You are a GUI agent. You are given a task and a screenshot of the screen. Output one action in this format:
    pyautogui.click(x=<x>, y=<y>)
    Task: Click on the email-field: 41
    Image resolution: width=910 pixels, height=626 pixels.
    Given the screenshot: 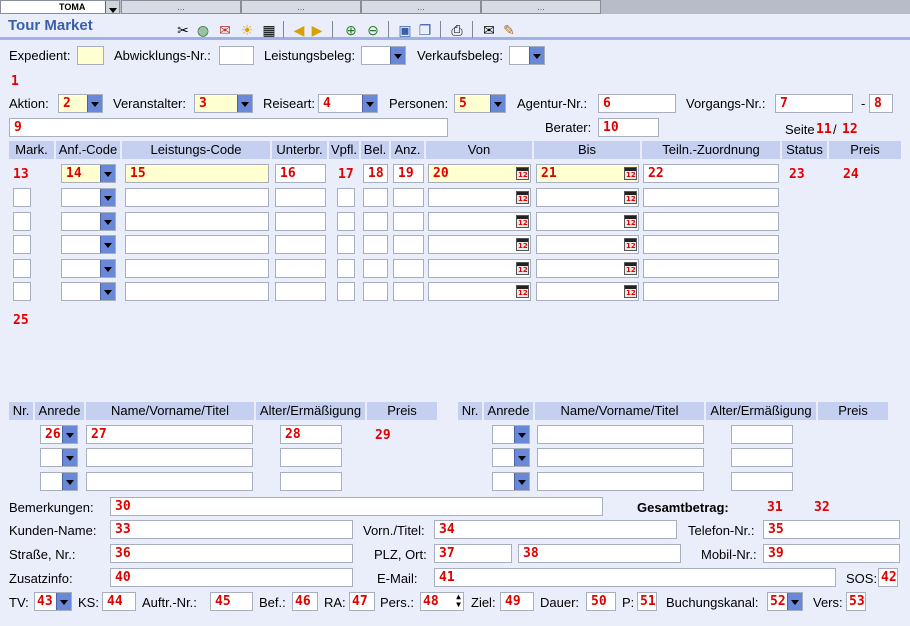 What is the action you would take?
    pyautogui.click(x=635, y=577)
    